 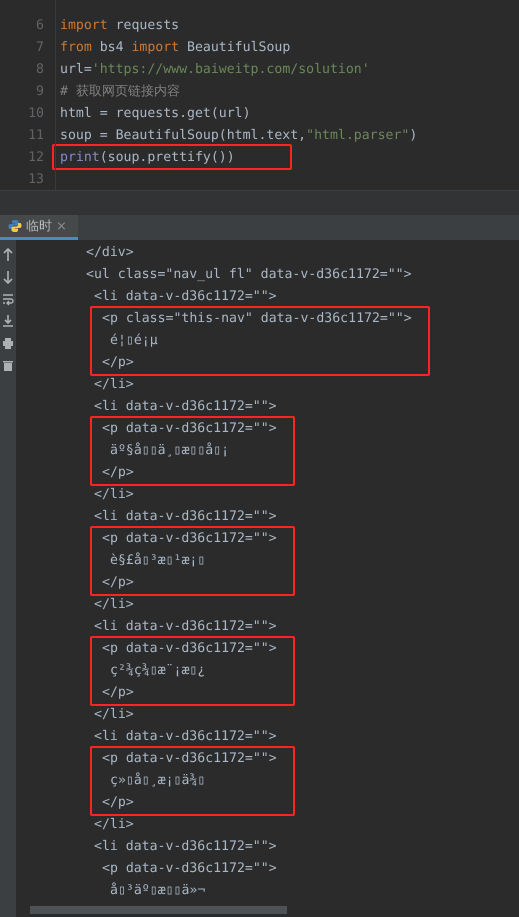 I want to click on line-number: 8, so click(x=40, y=69).